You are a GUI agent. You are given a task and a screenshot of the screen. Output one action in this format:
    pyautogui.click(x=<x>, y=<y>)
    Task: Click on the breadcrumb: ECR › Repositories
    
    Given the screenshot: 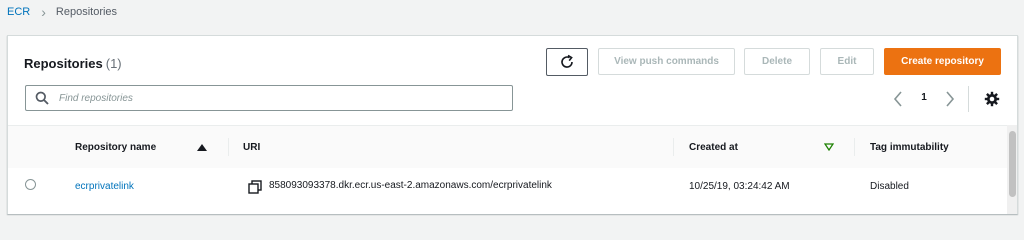 What is the action you would take?
    pyautogui.click(x=62, y=12)
    